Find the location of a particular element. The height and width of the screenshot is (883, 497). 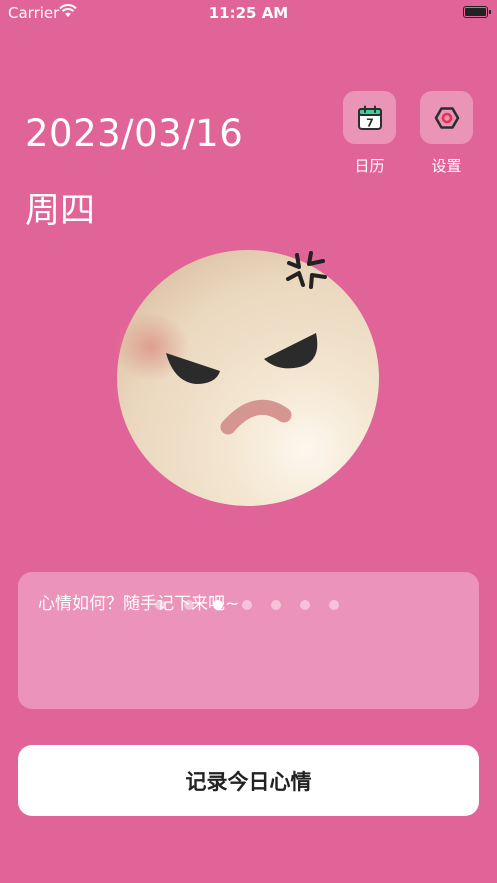

settings-button is located at coordinates (446, 117).